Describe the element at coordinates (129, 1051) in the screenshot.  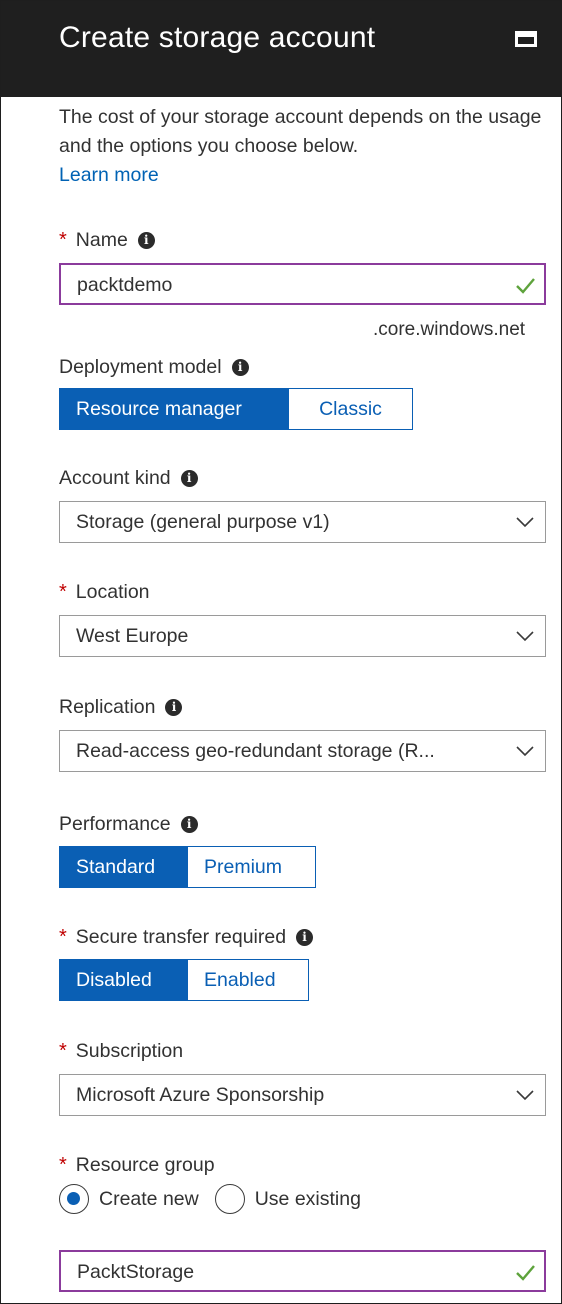
I see `subscription-label: Subscription` at that location.